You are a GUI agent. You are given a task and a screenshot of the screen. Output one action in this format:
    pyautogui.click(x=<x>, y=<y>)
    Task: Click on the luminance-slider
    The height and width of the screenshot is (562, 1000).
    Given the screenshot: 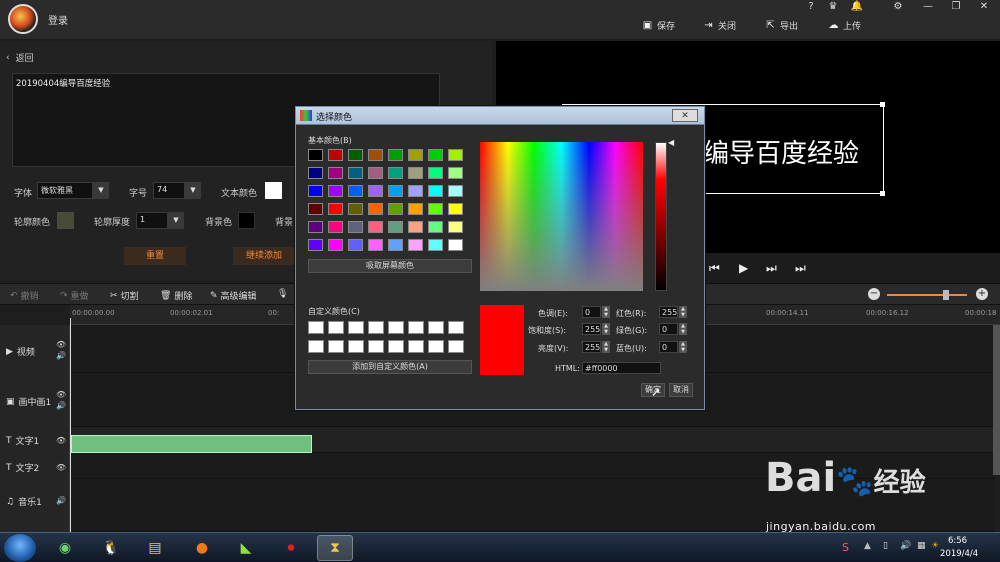 What is the action you would take?
    pyautogui.click(x=661, y=216)
    